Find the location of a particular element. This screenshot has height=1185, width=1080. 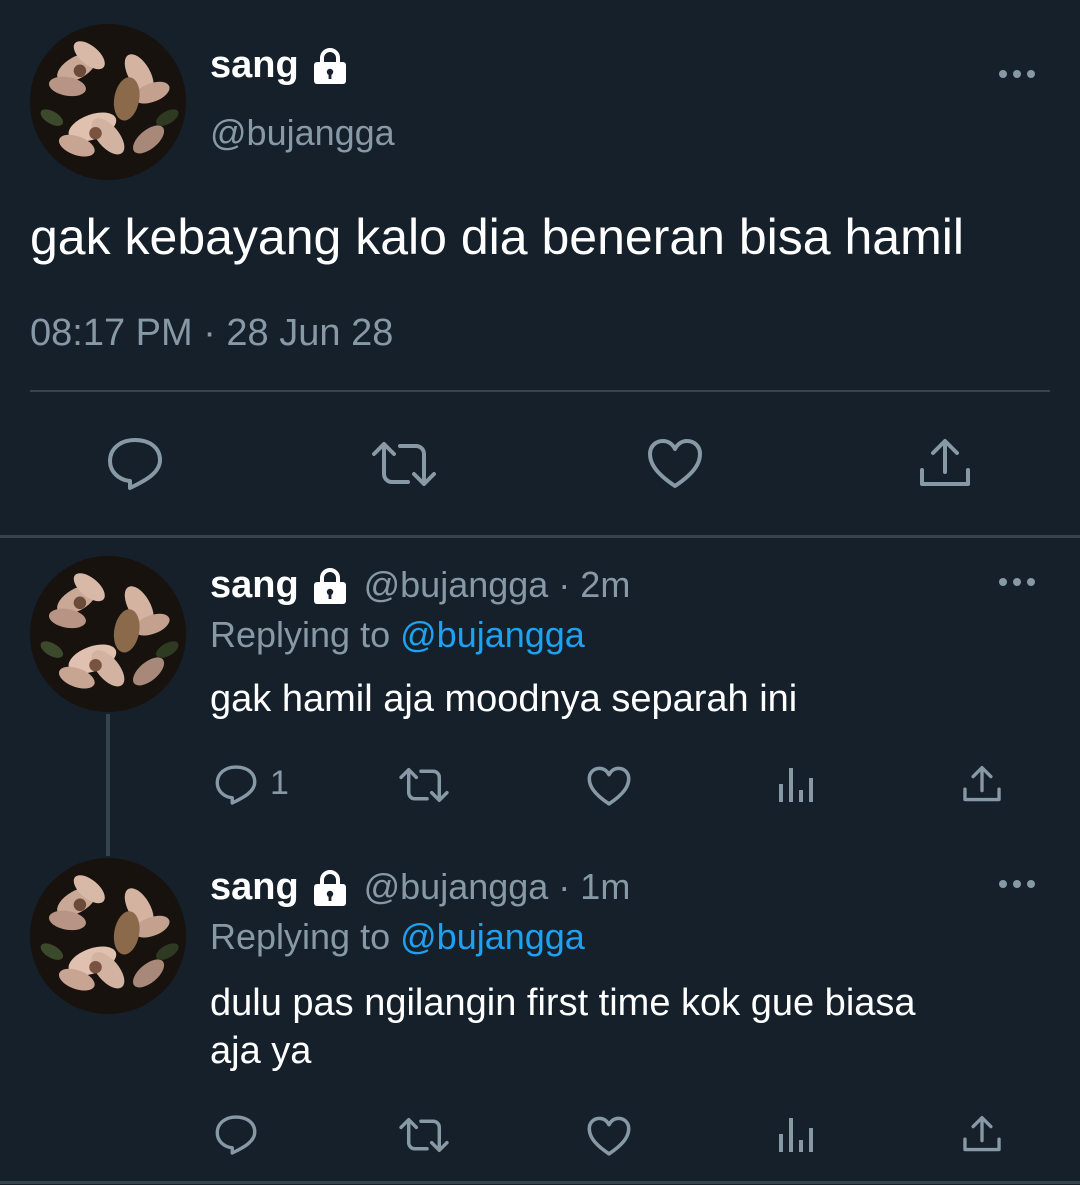

reply-text: gak hamil aja moodnya separah ini is located at coordinates (504, 699).